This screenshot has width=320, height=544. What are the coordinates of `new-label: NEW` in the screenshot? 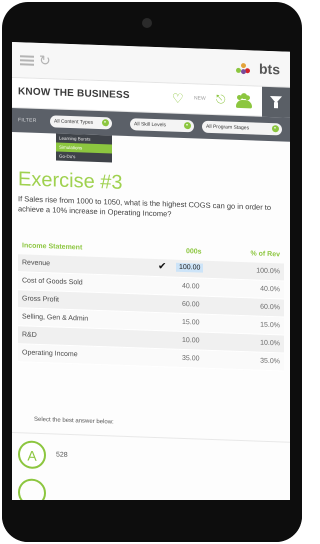 It's located at (200, 98).